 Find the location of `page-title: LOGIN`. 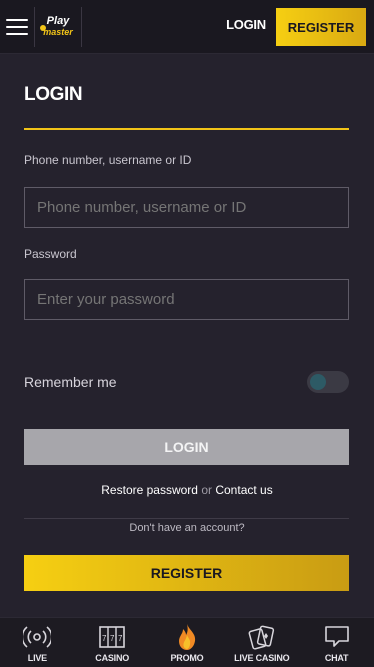

page-title: LOGIN is located at coordinates (53, 94).